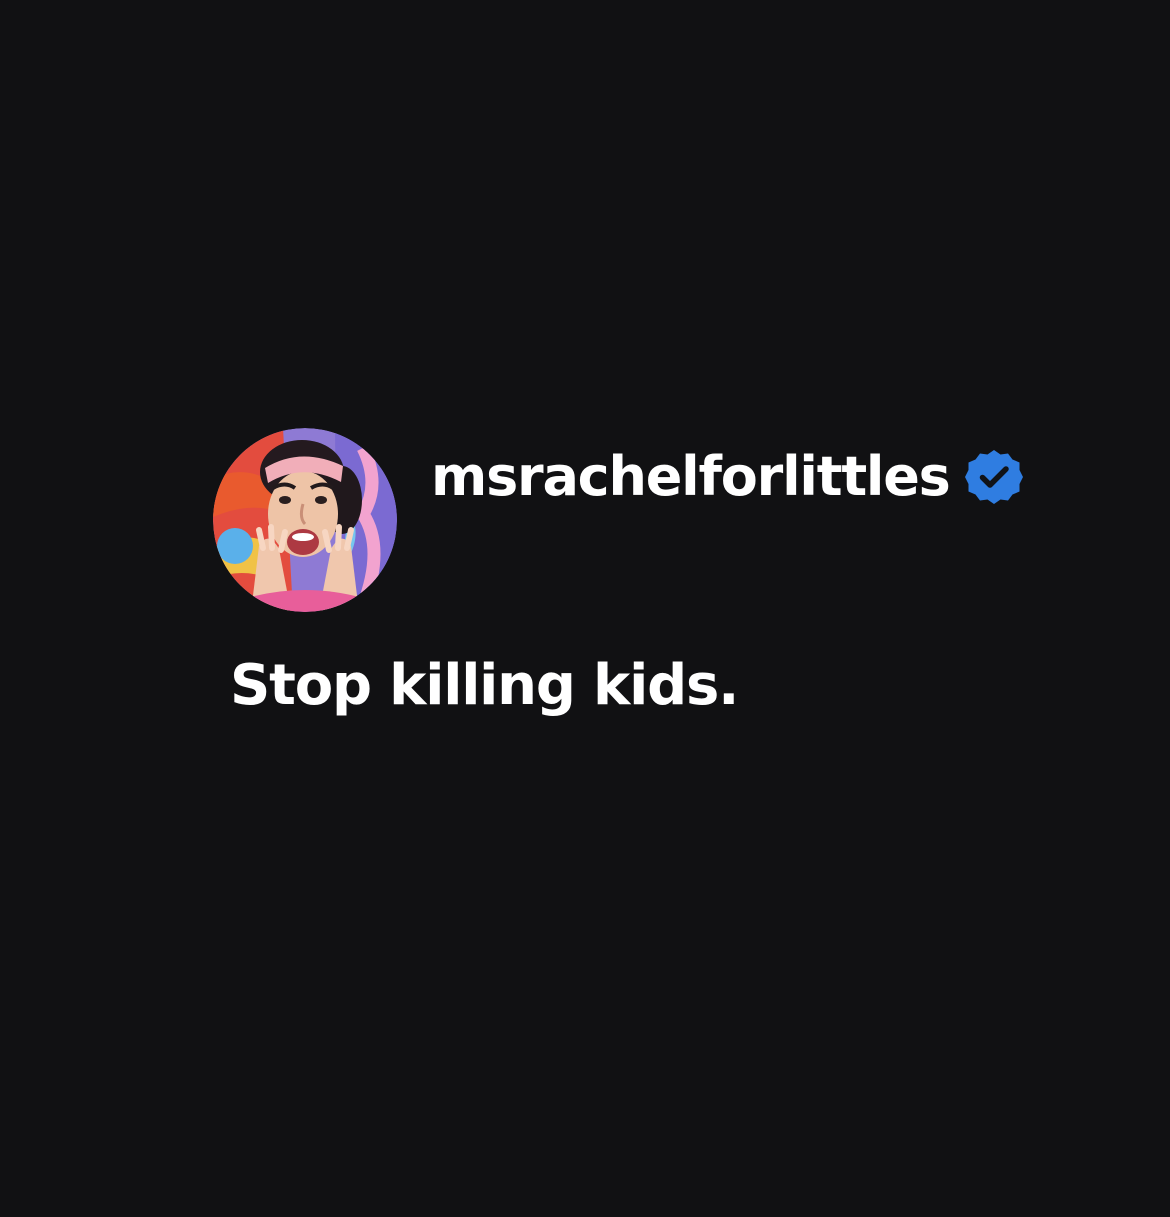 The width and height of the screenshot is (1170, 1217). I want to click on verified-badge-icon, so click(993, 477).